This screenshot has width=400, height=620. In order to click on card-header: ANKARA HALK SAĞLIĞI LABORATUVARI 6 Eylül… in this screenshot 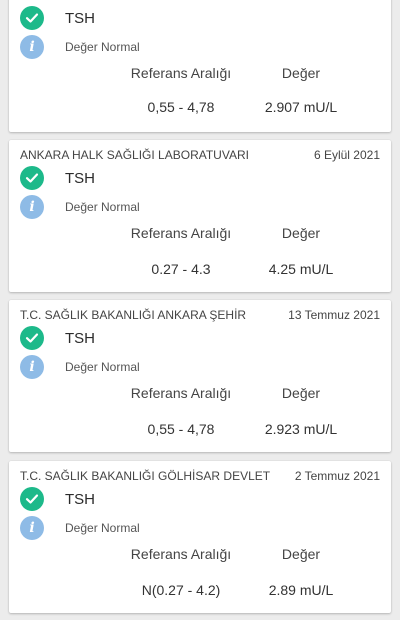, I will do `click(200, 155)`.